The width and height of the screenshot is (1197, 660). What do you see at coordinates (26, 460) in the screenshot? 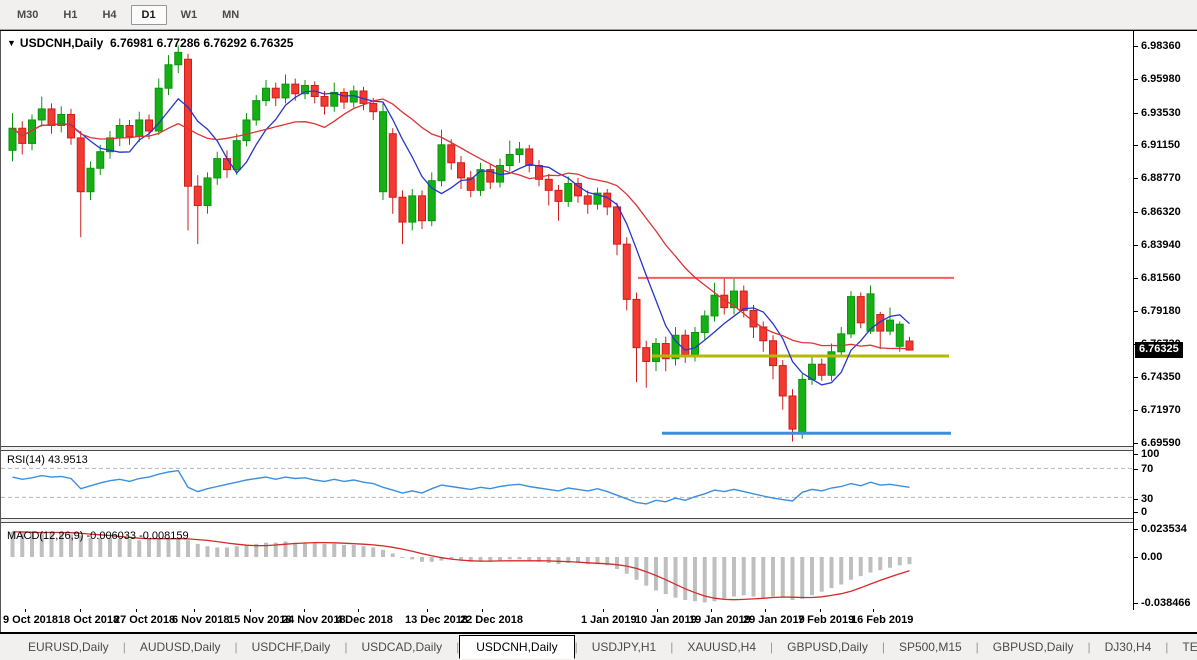
I see `rsi-indicator-name: RSI(14)` at bounding box center [26, 460].